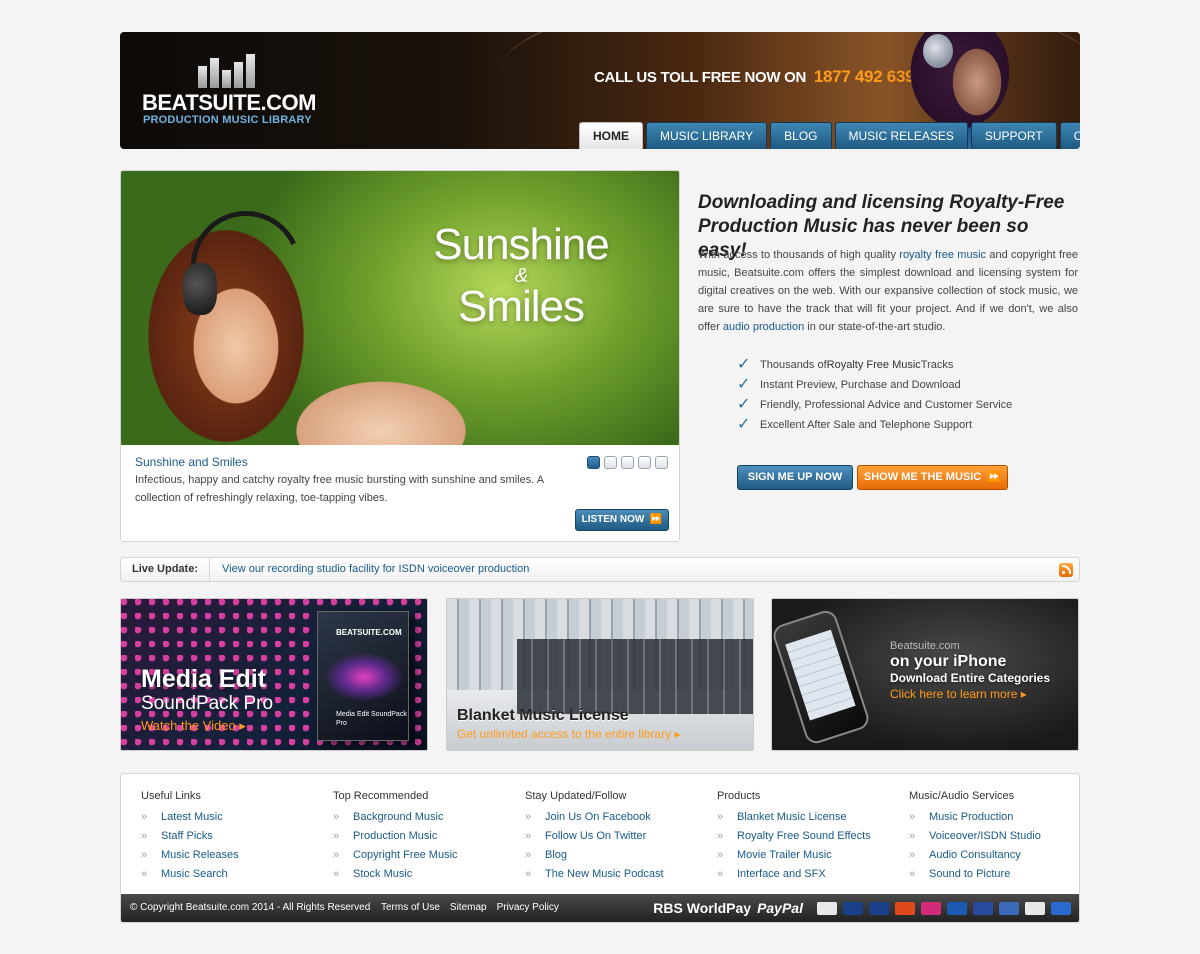 The width and height of the screenshot is (1200, 954). What do you see at coordinates (171, 796) in the screenshot?
I see `footer-col-title: Useful Links` at bounding box center [171, 796].